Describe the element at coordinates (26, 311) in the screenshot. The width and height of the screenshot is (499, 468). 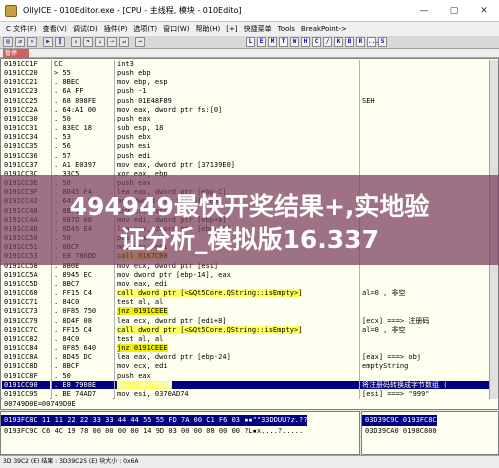
I see `disasm-address: 0191CC73` at that location.